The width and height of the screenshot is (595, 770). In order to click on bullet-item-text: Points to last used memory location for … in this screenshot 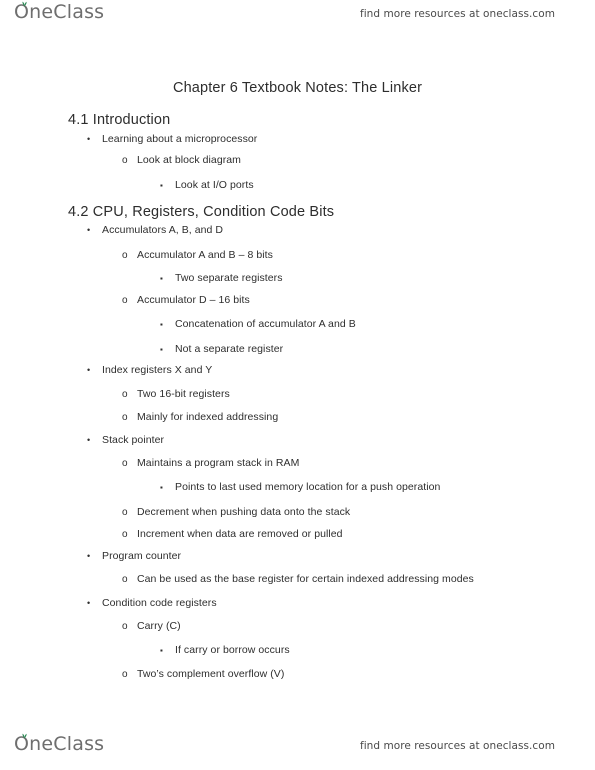, I will do `click(308, 487)`.